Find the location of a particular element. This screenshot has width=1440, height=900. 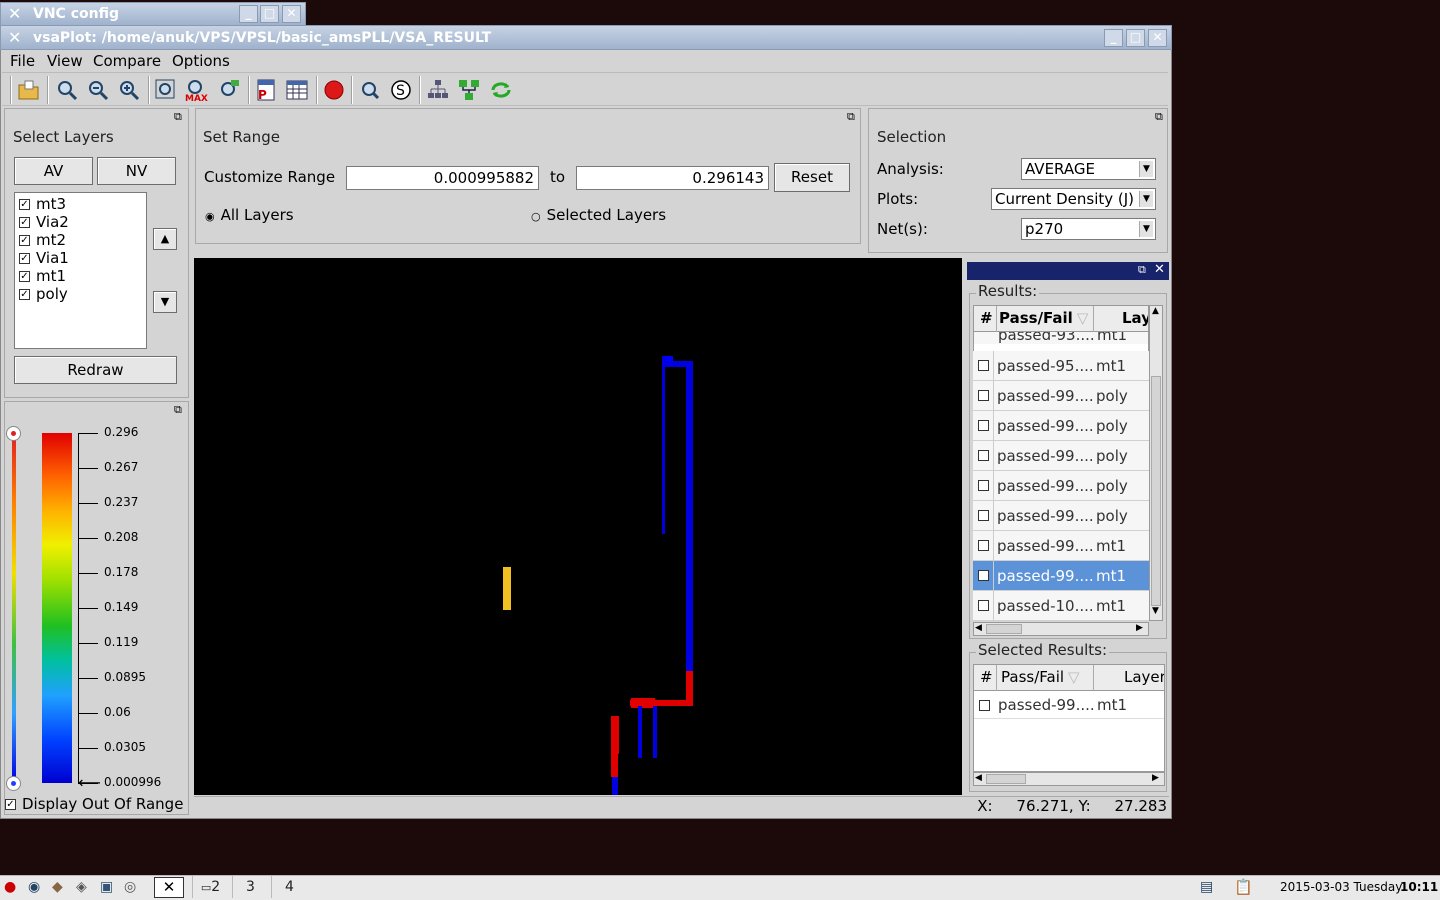

layer-item-mt1: ✓ mt1 is located at coordinates (42, 276).